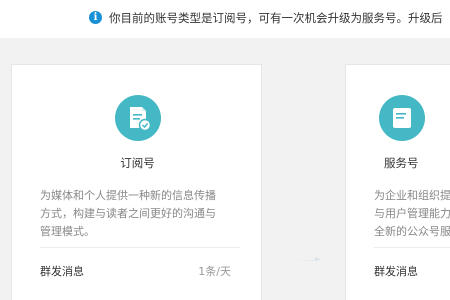 This screenshot has height=300, width=450. I want to click on notice-bar: i 你目前的账号类型是订阅号，可有一次机会升级为服务号。升级后, so click(225, 19).